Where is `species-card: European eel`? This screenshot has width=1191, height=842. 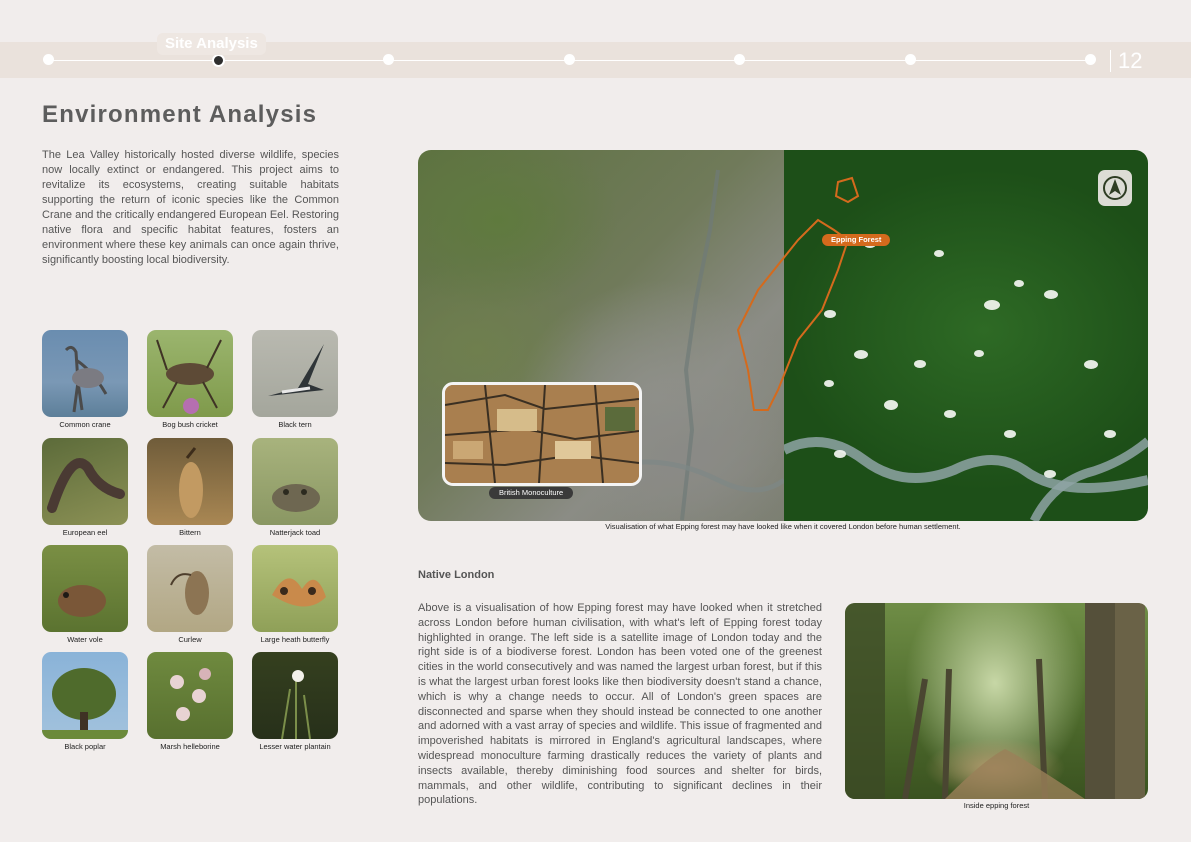 species-card: European eel is located at coordinates (85, 487).